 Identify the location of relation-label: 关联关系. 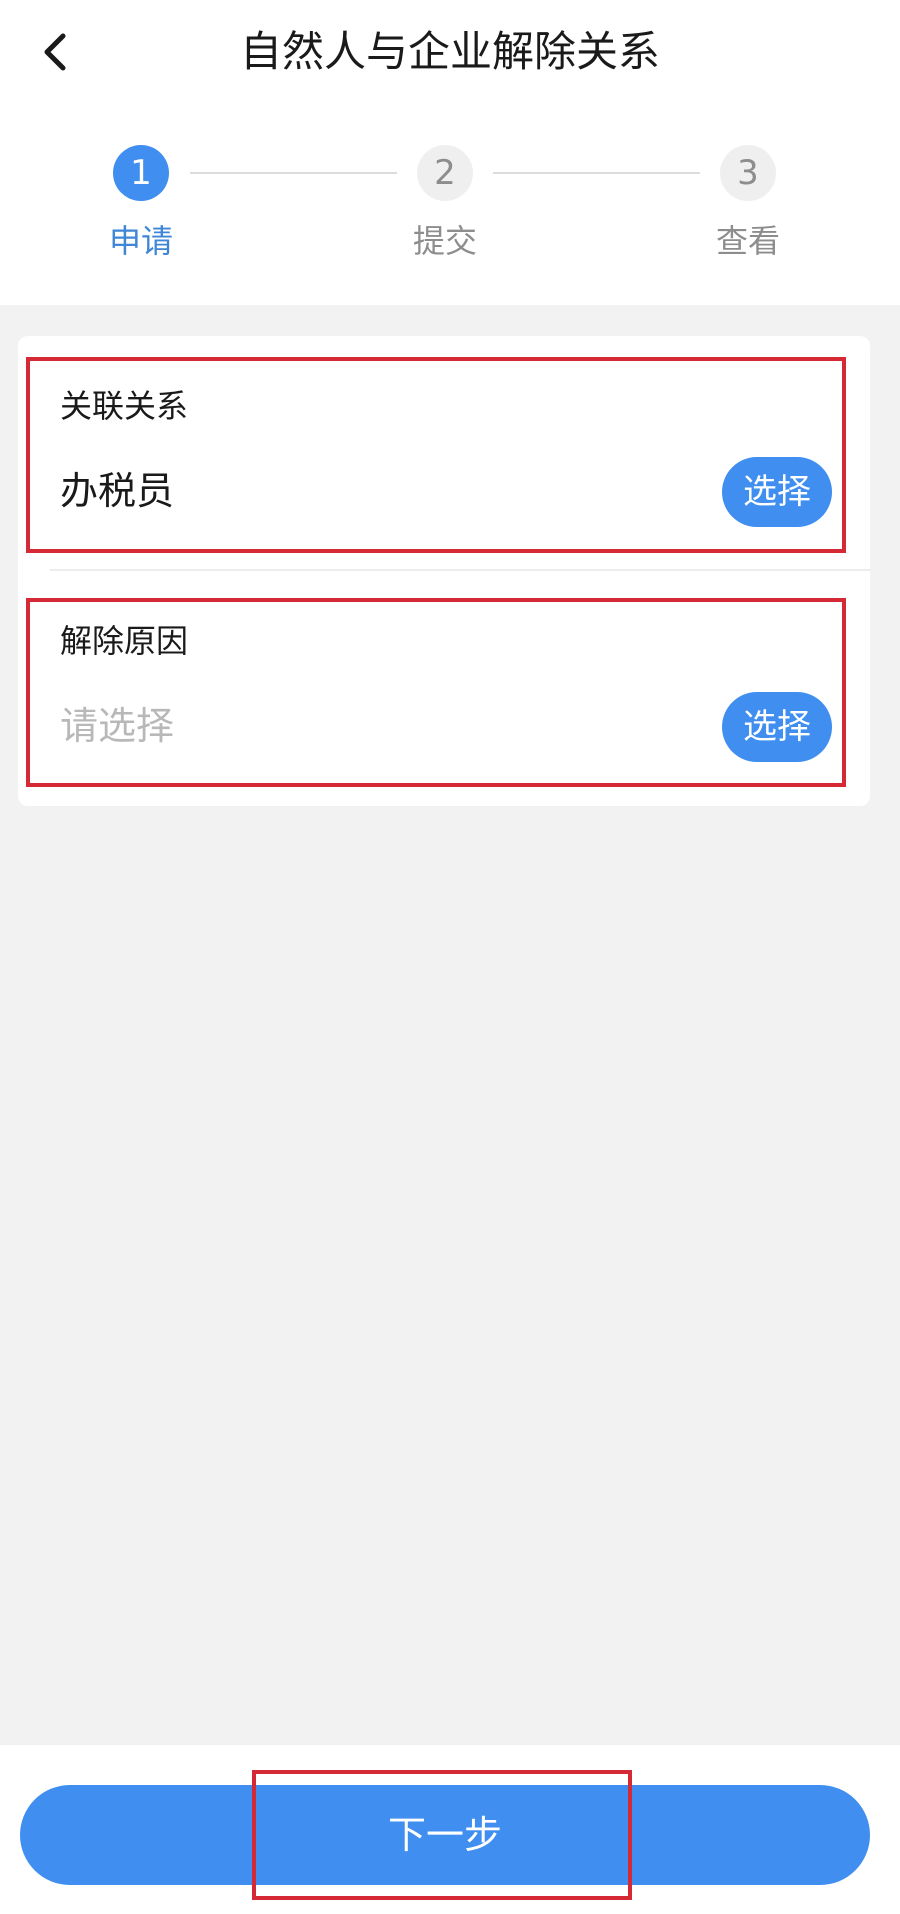
(124, 406).